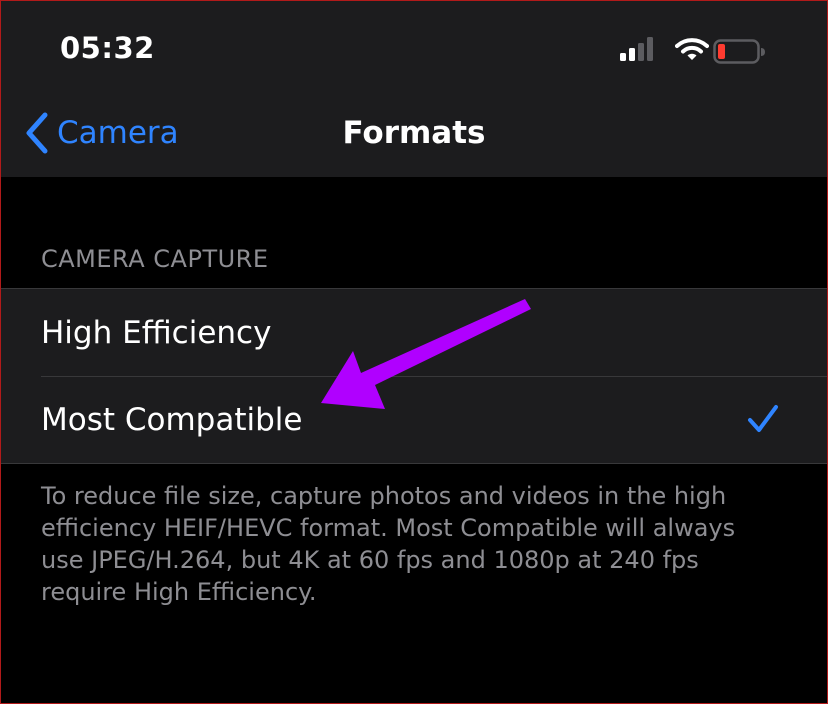  I want to click on option-label: High Efficiency, so click(156, 332).